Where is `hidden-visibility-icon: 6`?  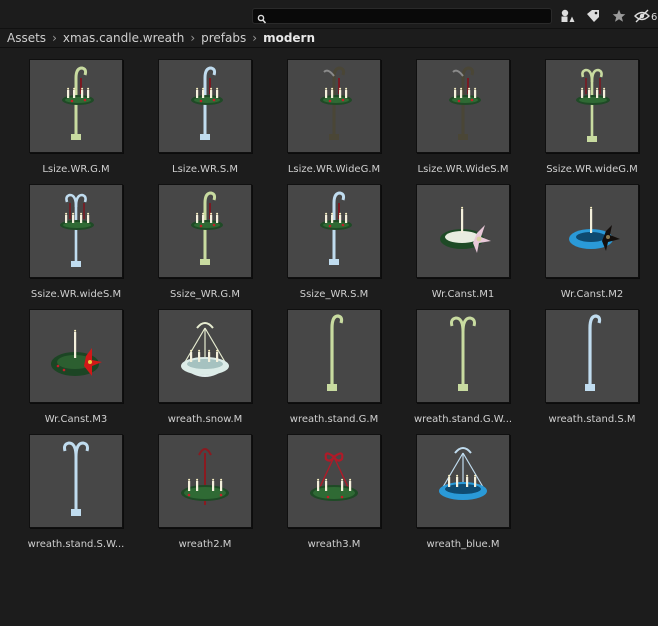 hidden-visibility-icon: 6 is located at coordinates (645, 16).